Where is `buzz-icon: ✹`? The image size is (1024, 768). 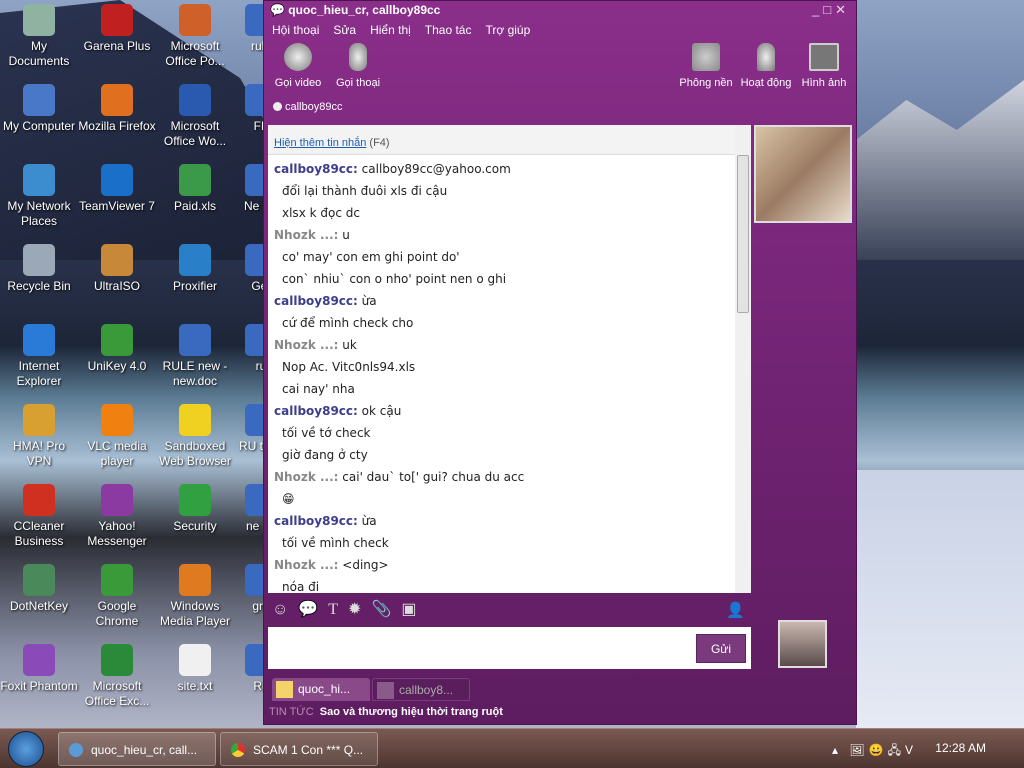 buzz-icon: ✹ is located at coordinates (354, 609).